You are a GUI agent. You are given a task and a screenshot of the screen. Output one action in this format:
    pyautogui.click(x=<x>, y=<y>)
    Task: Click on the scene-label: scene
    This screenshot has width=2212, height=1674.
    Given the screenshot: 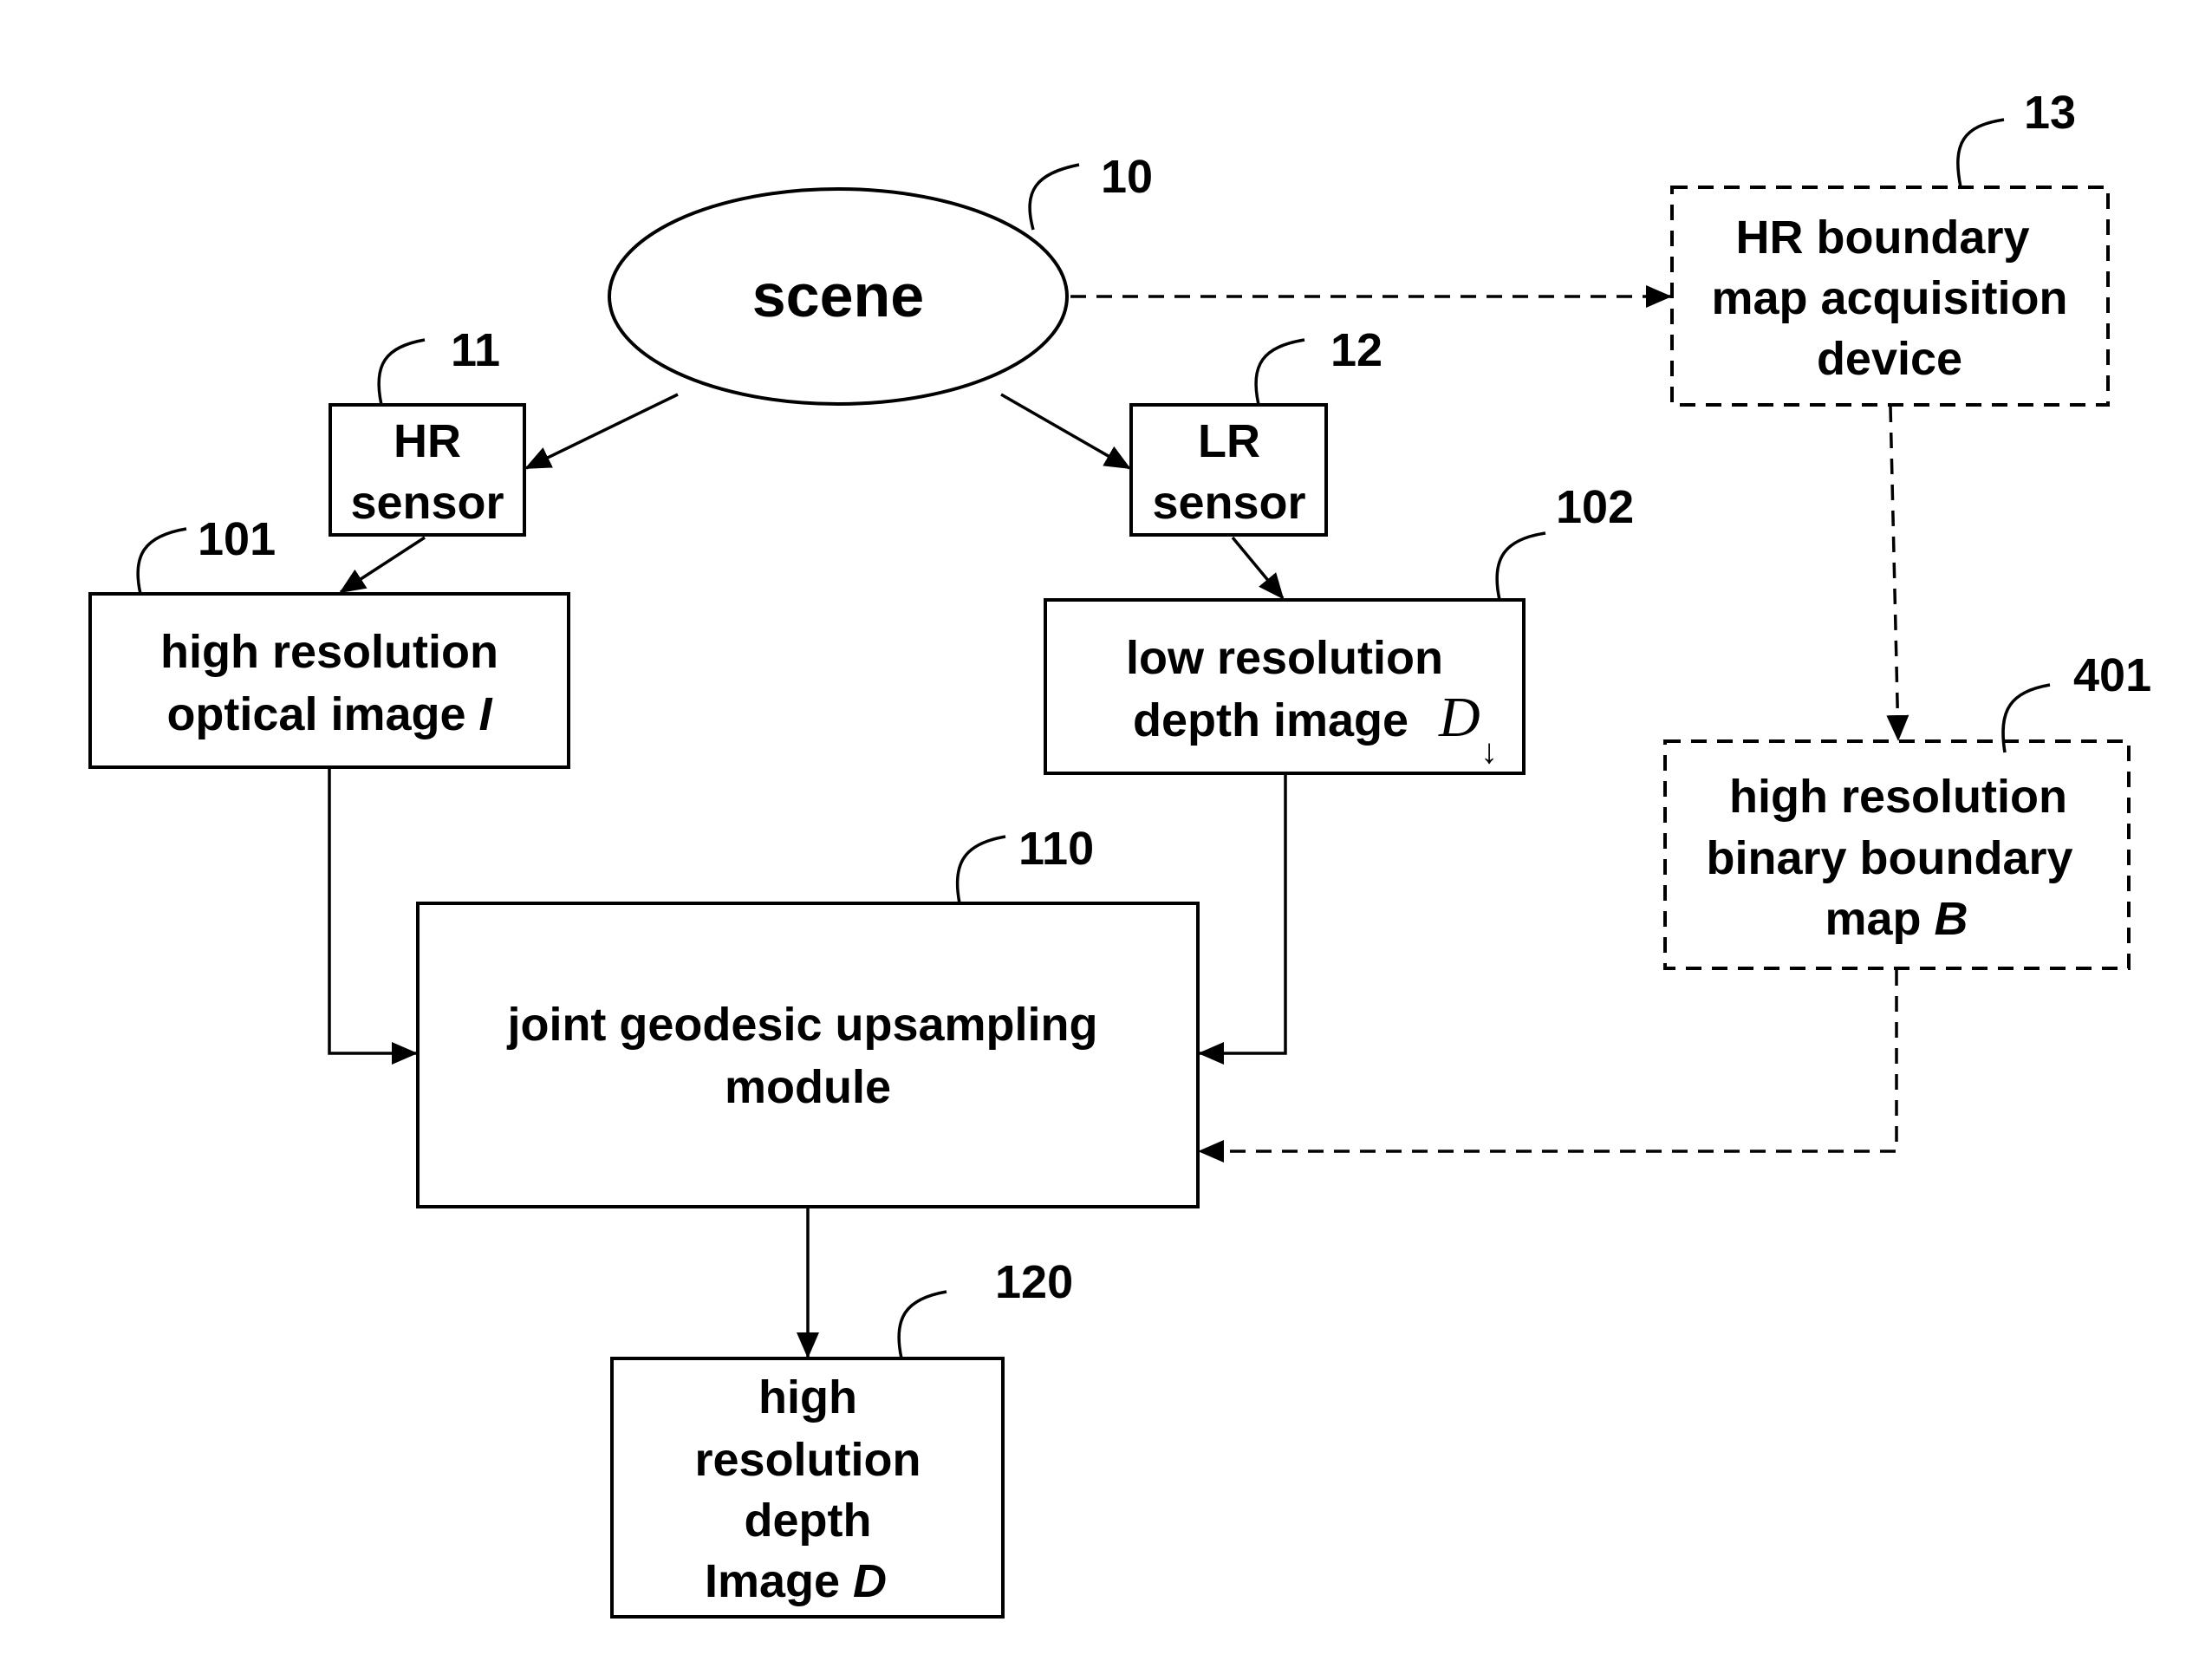 What is the action you would take?
    pyautogui.click(x=838, y=295)
    